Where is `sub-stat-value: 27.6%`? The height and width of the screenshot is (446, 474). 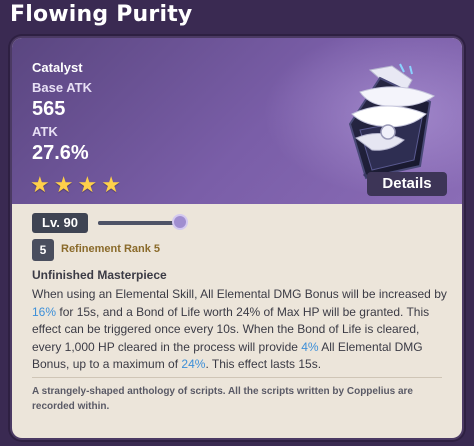
sub-stat-value: 27.6% is located at coordinates (60, 153).